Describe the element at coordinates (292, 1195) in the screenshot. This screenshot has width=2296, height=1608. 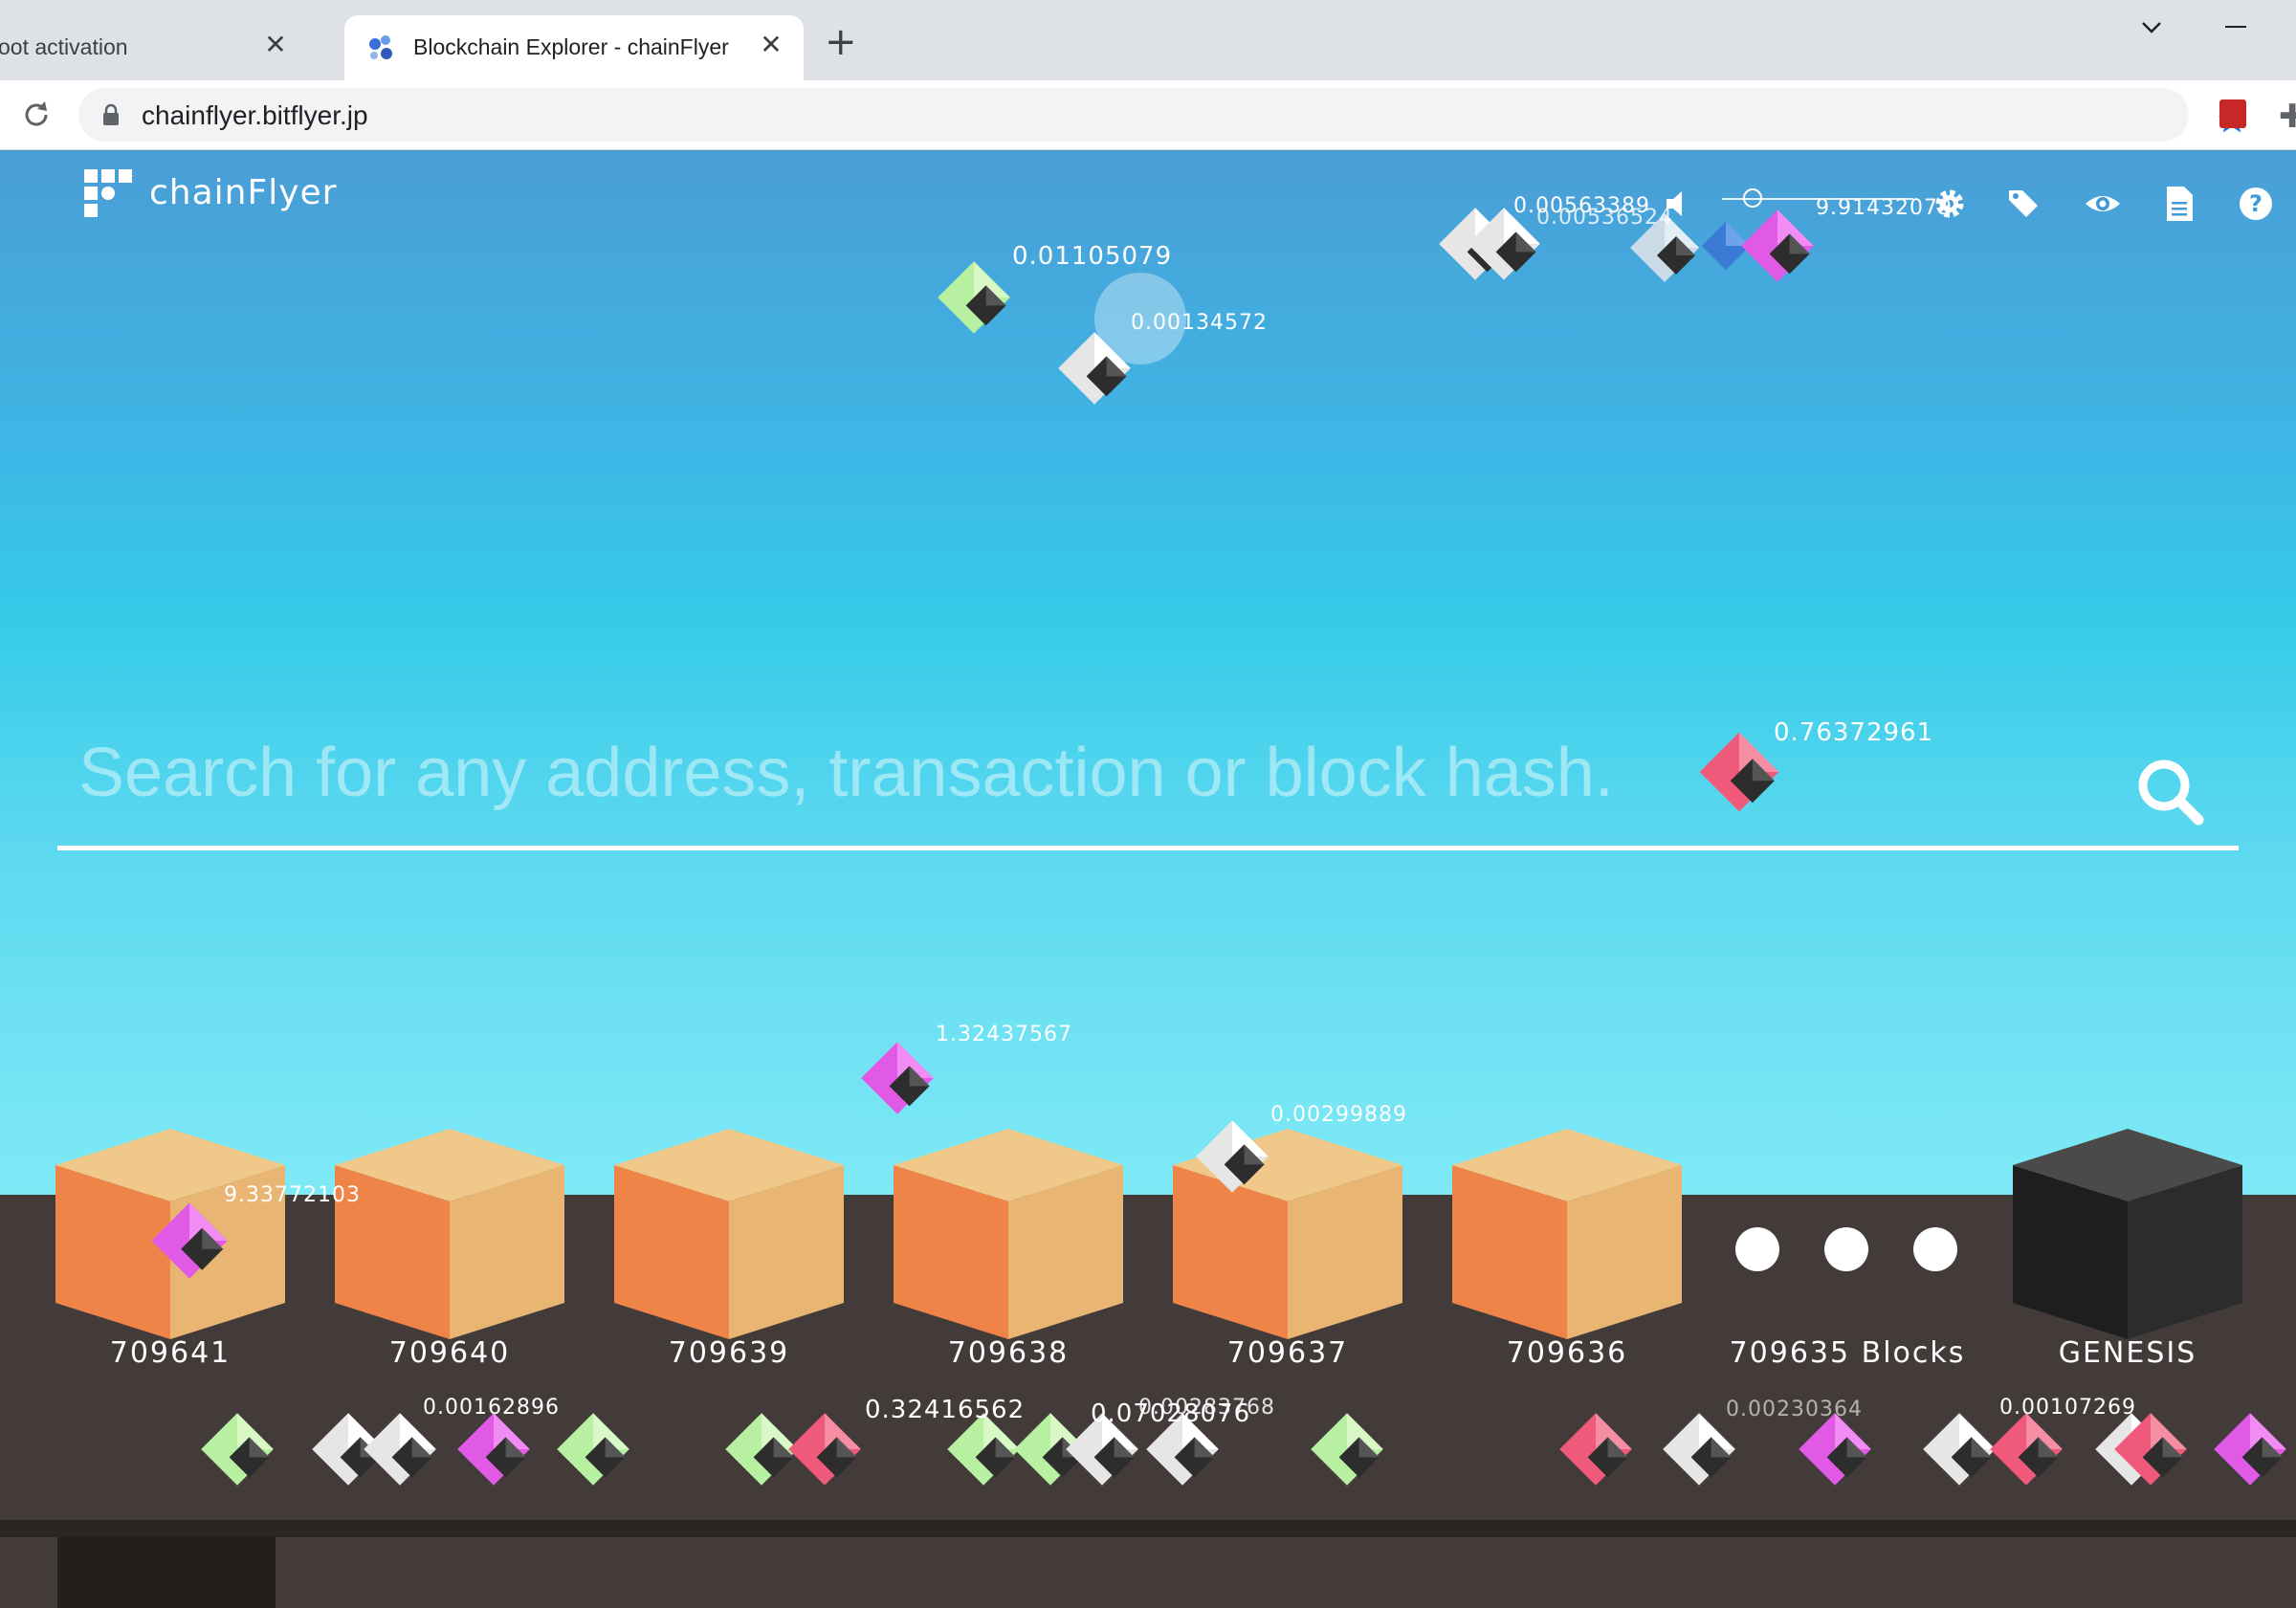
I see `transaction-value: 9.33772103` at that location.